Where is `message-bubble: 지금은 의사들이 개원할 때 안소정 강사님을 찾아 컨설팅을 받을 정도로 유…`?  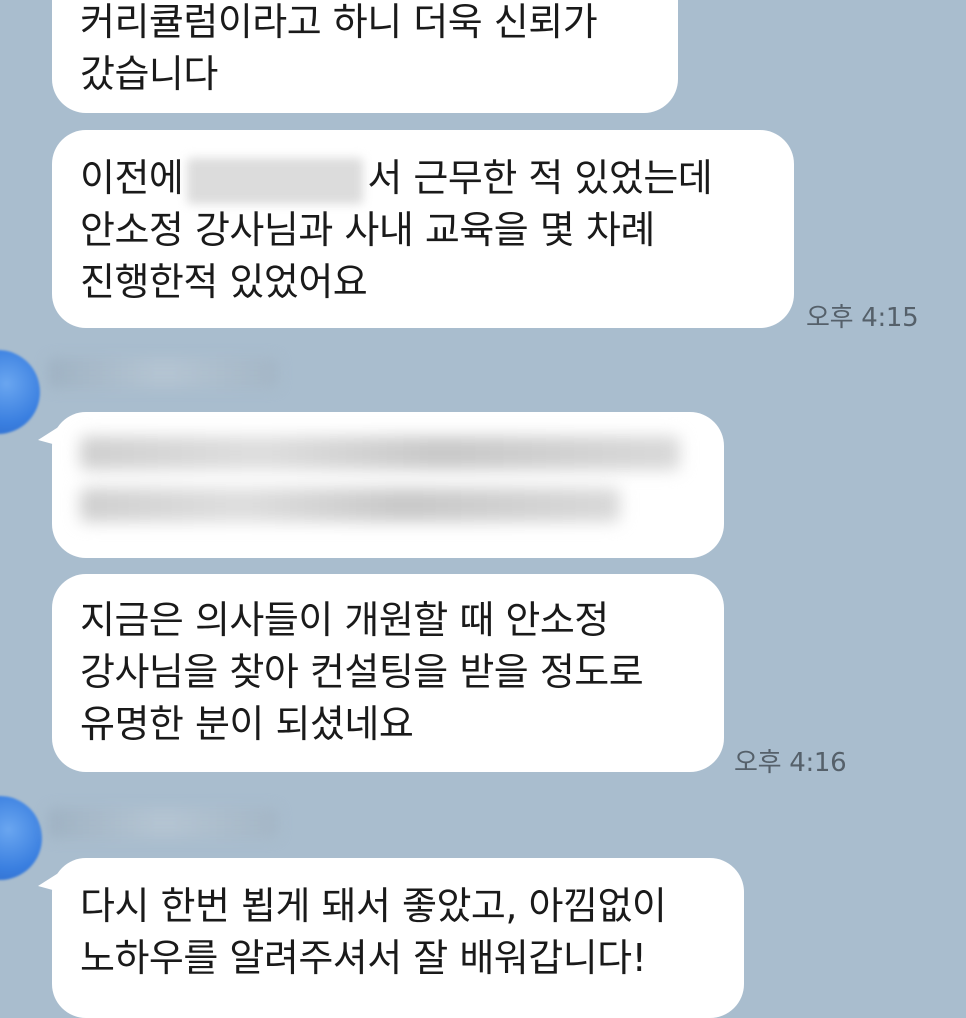 message-bubble: 지금은 의사들이 개원할 때 안소정 강사님을 찾아 컨설팅을 받을 정도로 유… is located at coordinates (388, 673).